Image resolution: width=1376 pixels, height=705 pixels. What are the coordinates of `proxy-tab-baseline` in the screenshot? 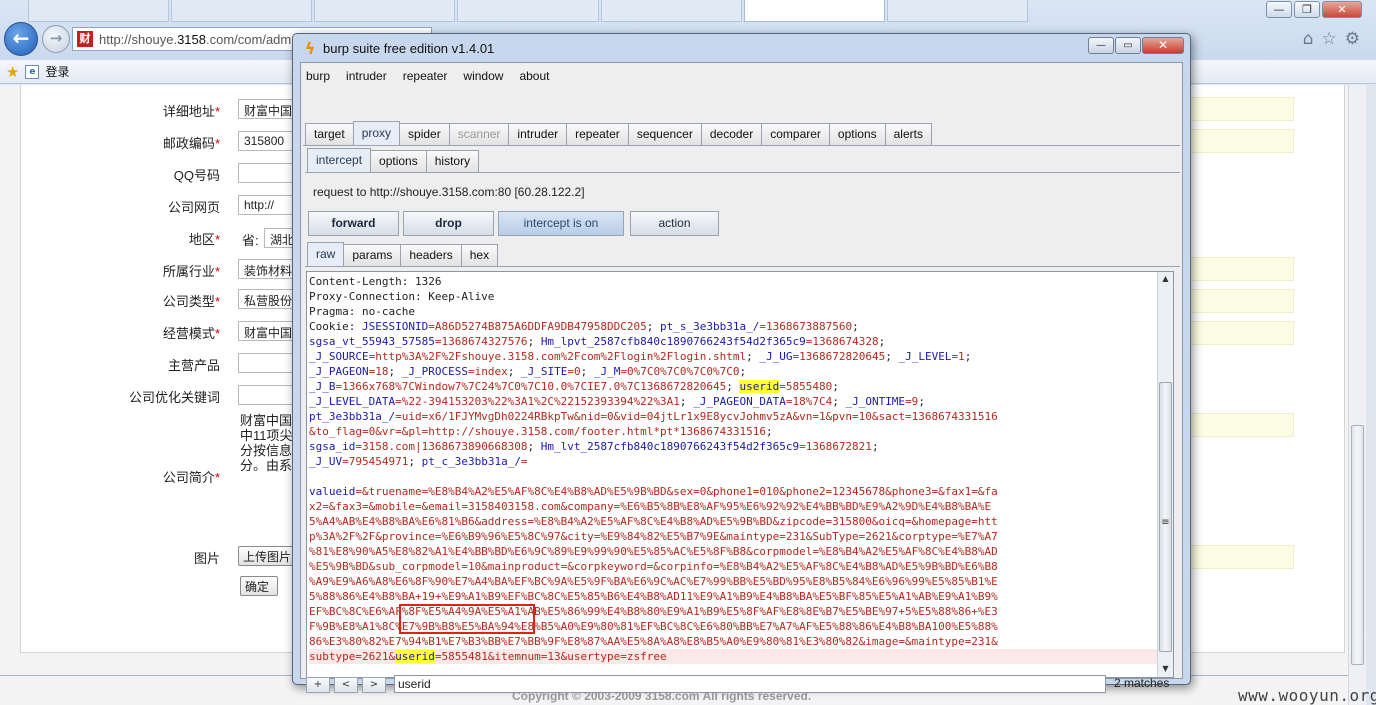 It's located at (742, 172).